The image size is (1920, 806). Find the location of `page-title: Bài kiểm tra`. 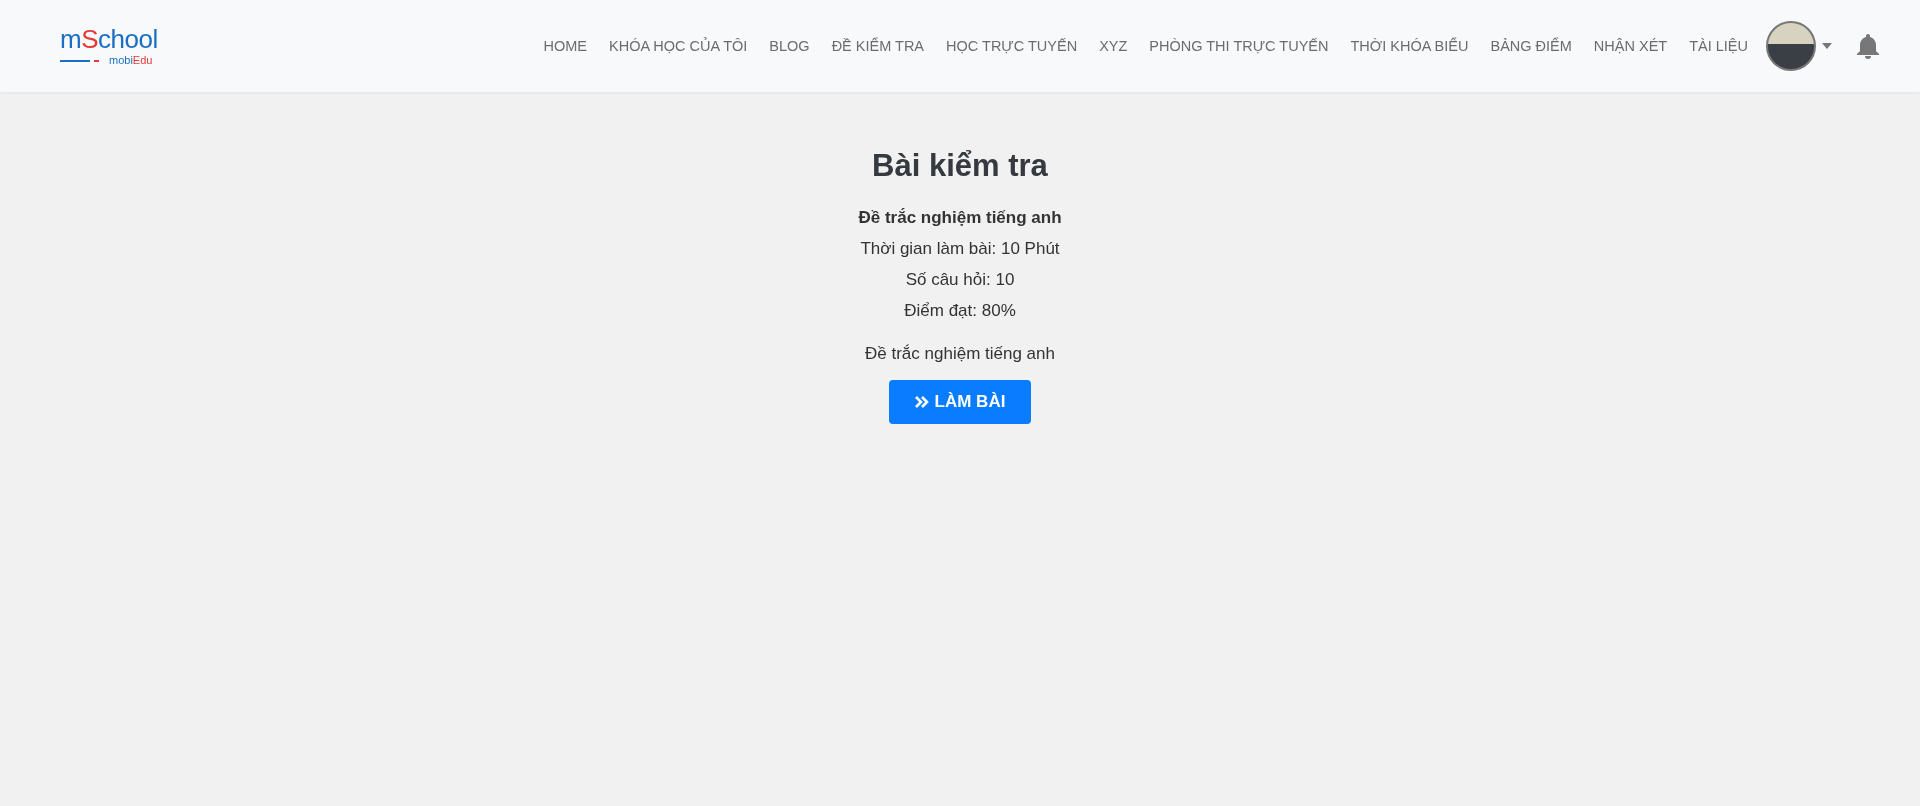

page-title: Bài kiểm tra is located at coordinates (960, 166).